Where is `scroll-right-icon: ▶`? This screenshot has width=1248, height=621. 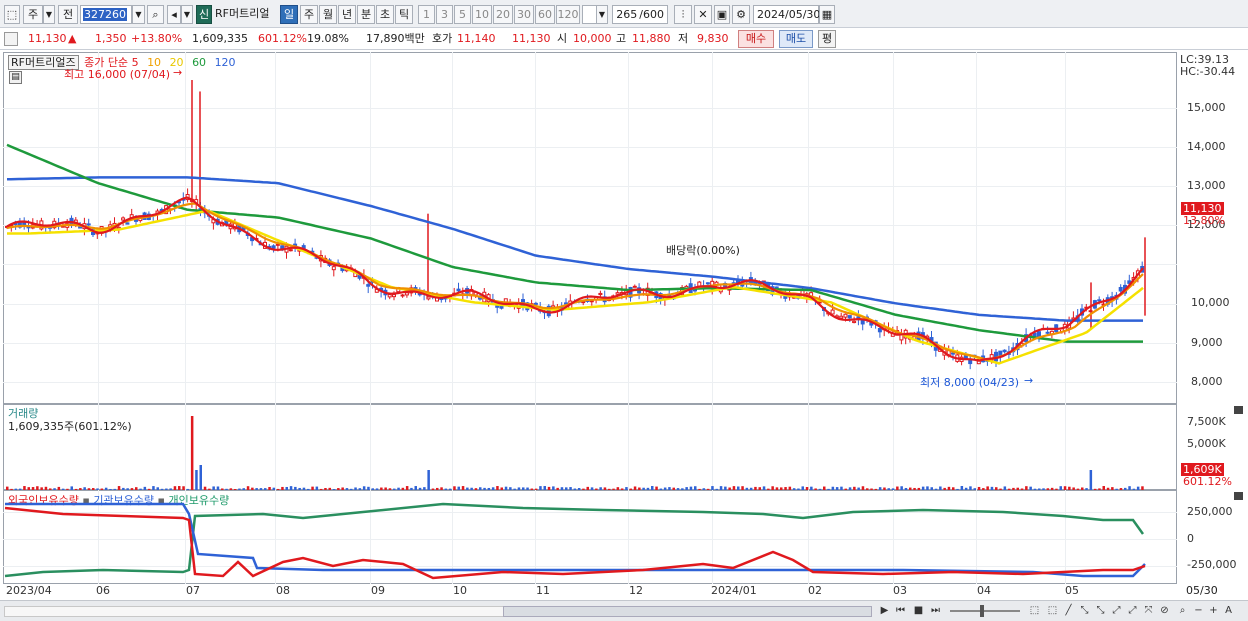
scroll-right-icon: ▶ is located at coordinates (884, 611).